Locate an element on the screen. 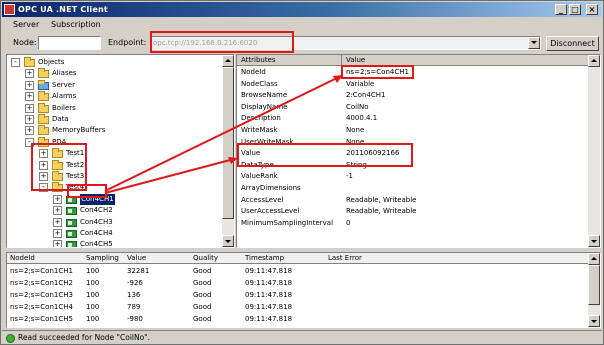 The image size is (604, 345). arrowhead-icon is located at coordinates (233, 160).